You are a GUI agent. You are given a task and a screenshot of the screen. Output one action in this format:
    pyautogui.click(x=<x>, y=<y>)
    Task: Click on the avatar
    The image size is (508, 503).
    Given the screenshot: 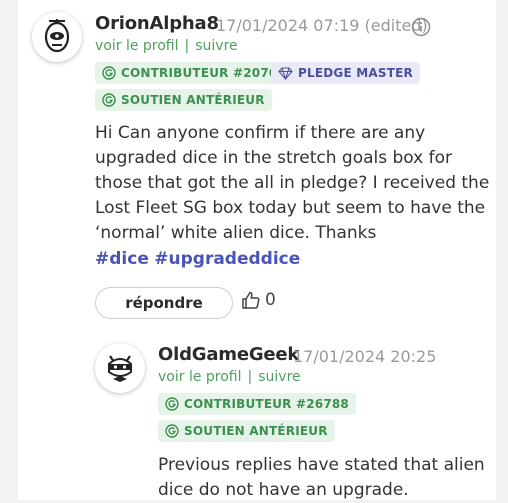 What is the action you would take?
    pyautogui.click(x=57, y=37)
    